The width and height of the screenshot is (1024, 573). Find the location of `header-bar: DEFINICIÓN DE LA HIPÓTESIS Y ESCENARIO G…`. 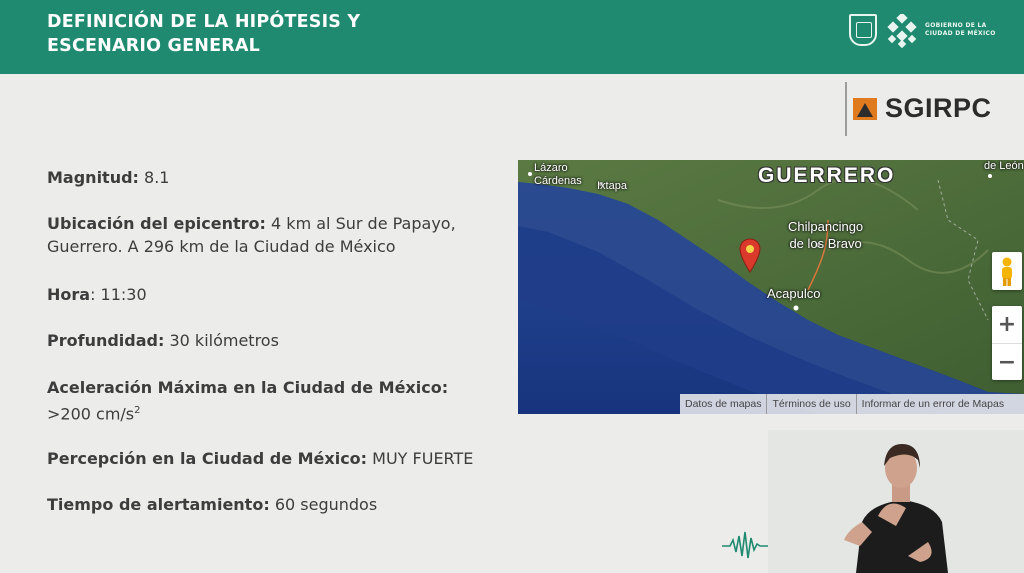

header-bar: DEFINICIÓN DE LA HIPÓTESIS Y ESCENARIO G… is located at coordinates (512, 37).